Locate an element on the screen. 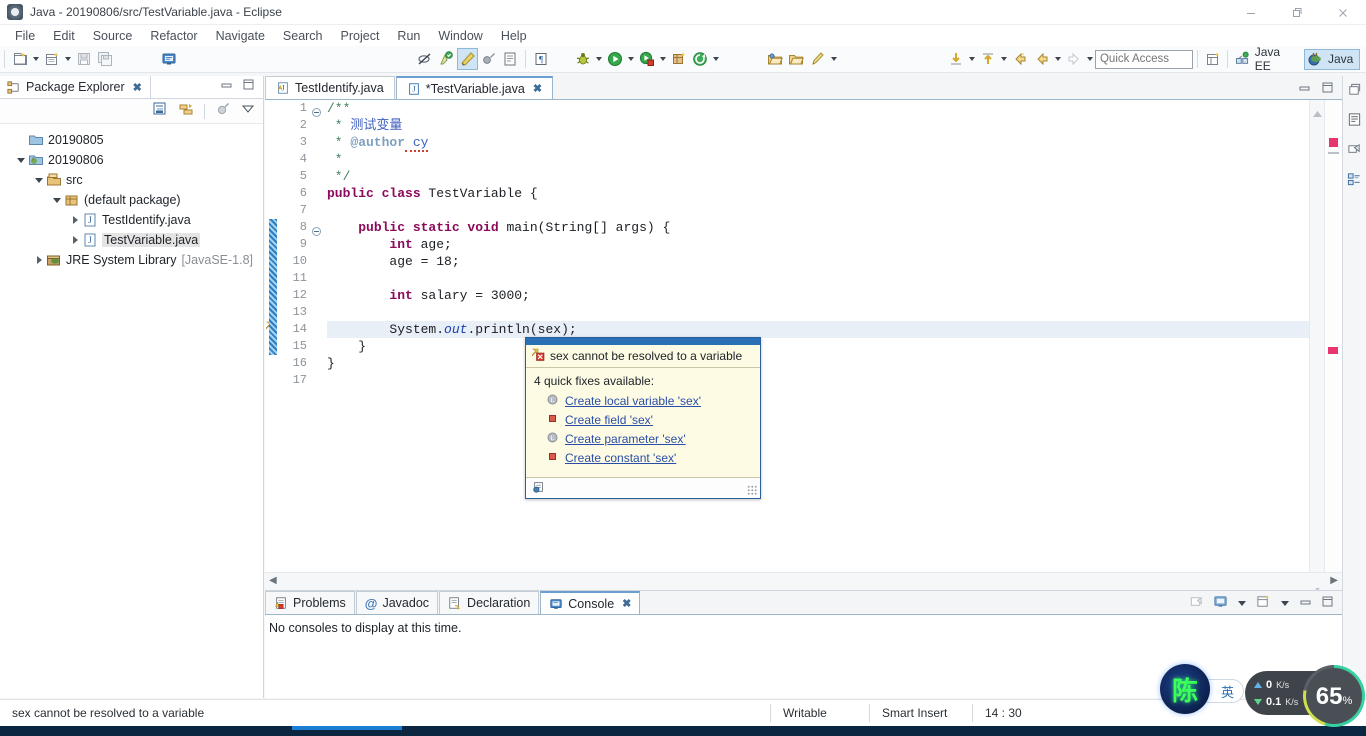 The width and height of the screenshot is (1366, 736). toggle-mark-occurrences-icon is located at coordinates (446, 59).